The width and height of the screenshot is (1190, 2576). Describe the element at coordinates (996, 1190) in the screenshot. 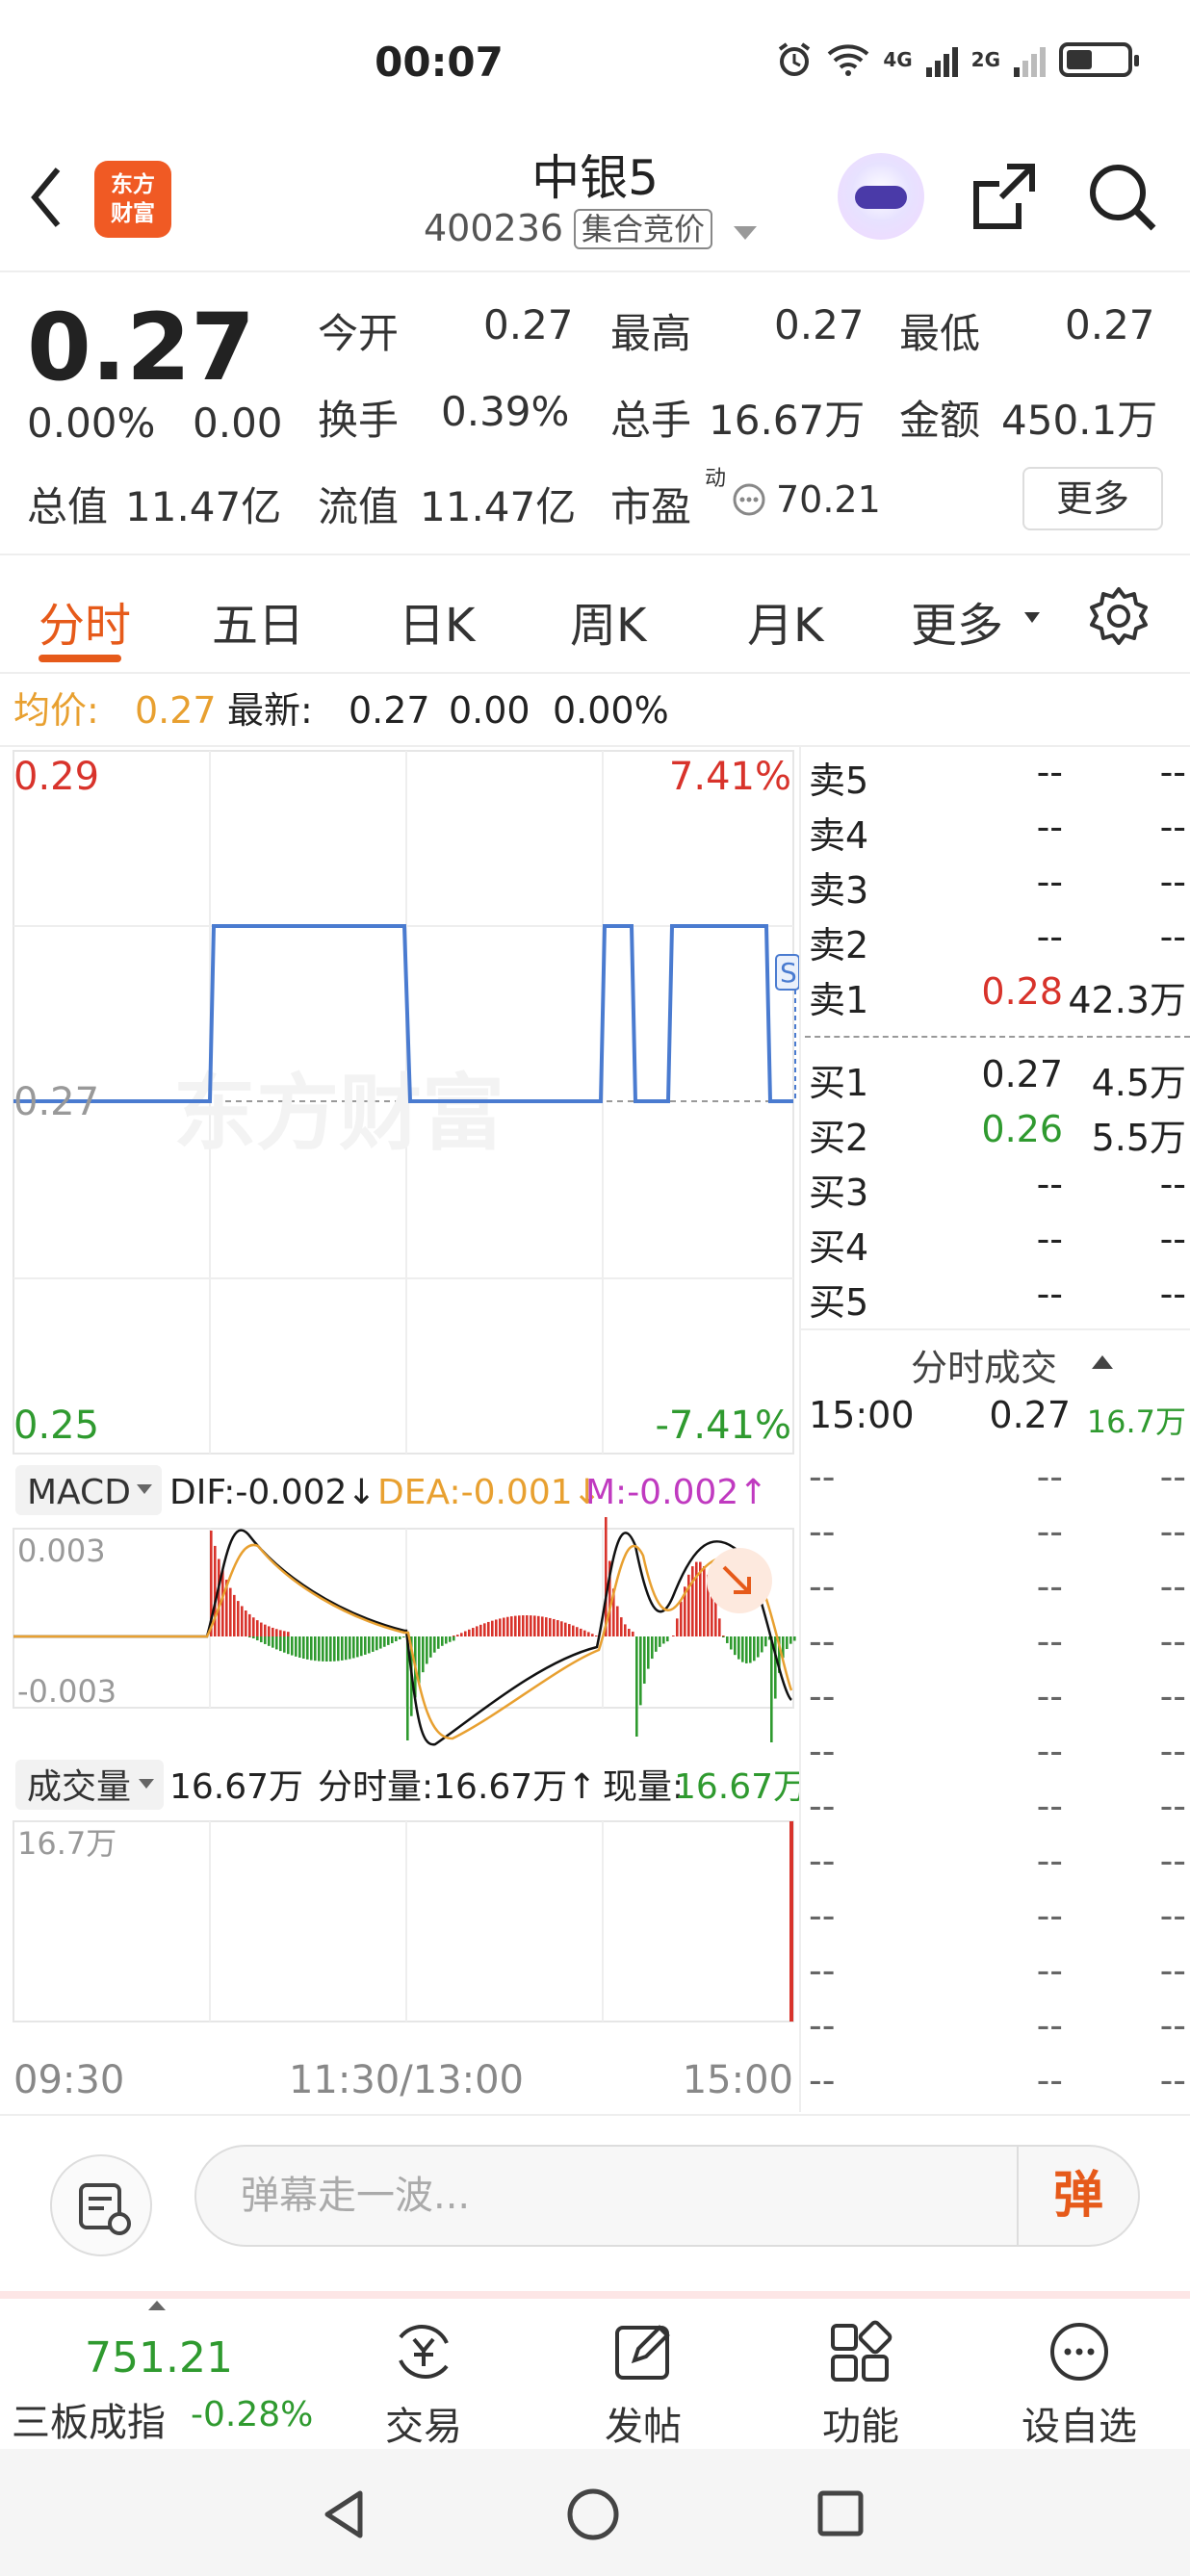

I see `bid-row: 买3 -- --` at that location.